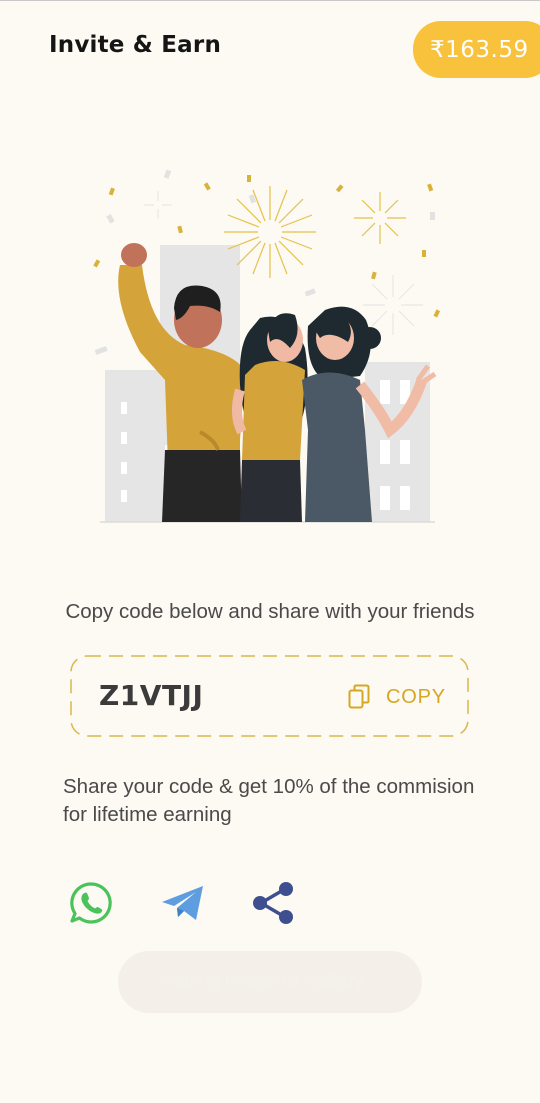  I want to click on wallet-balance-amount: ₹163.59, so click(479, 49).